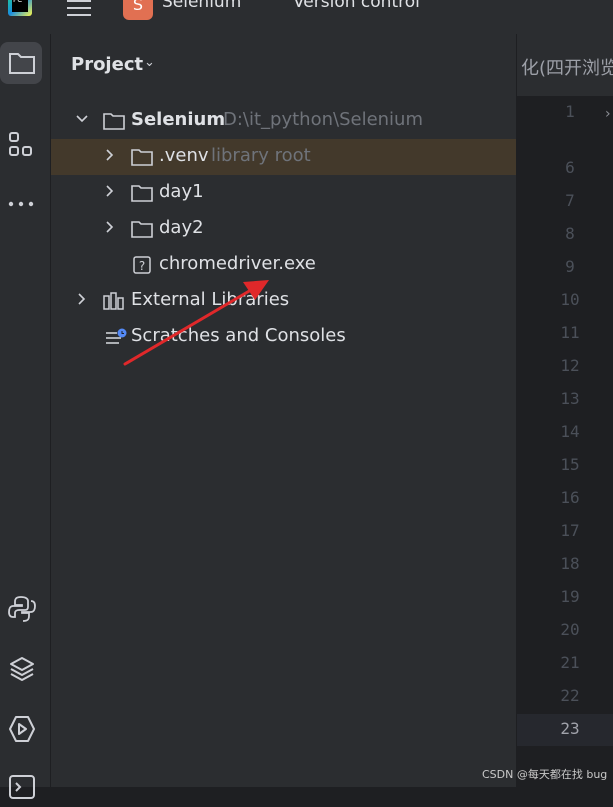  I want to click on structure-icon, so click(20, 144).